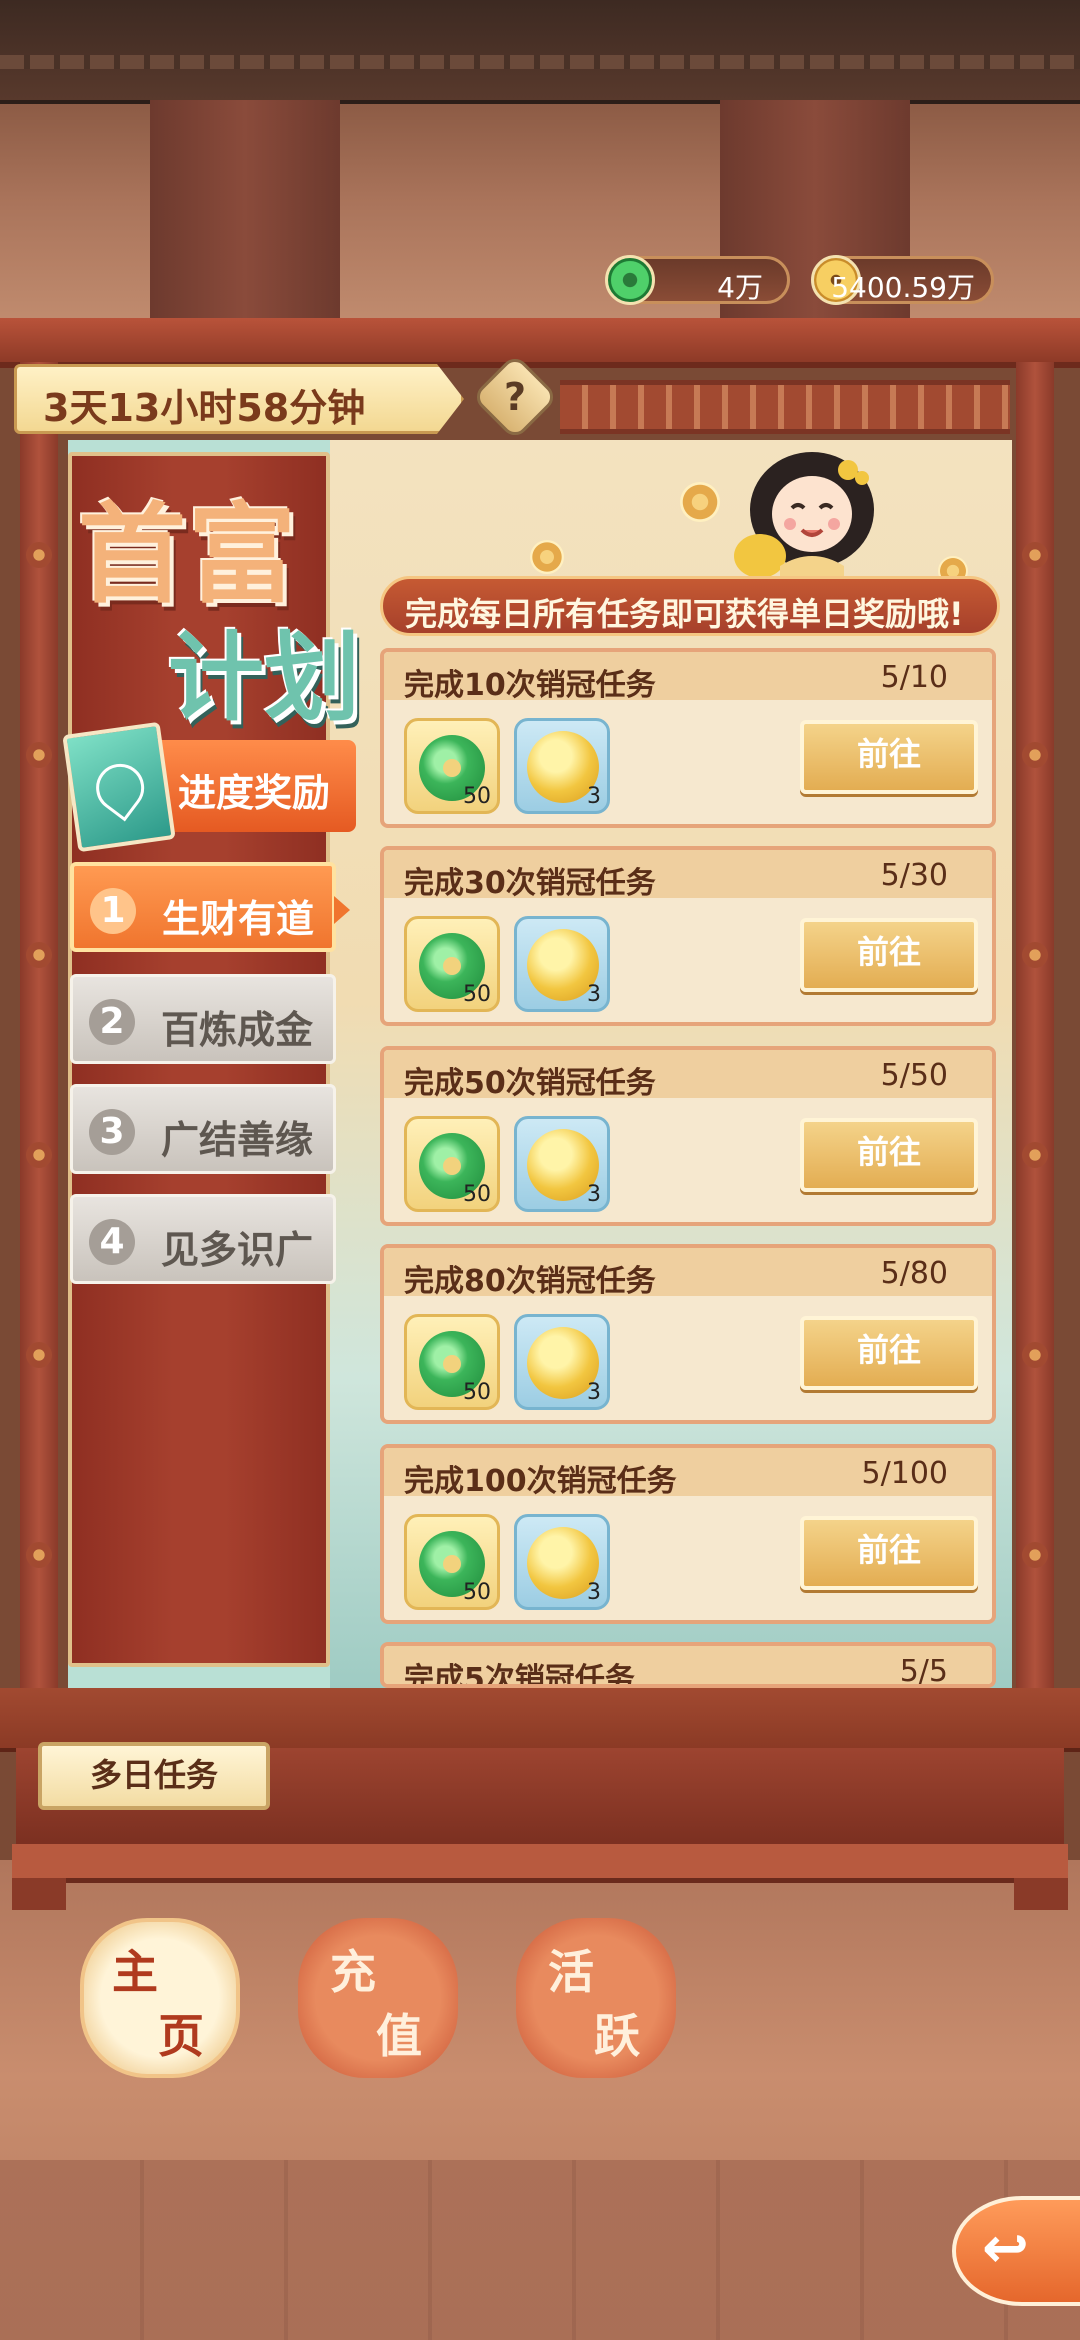 The image size is (1080, 2340). What do you see at coordinates (530, 685) in the screenshot?
I see `task-title: 完成10次销冠任务` at bounding box center [530, 685].